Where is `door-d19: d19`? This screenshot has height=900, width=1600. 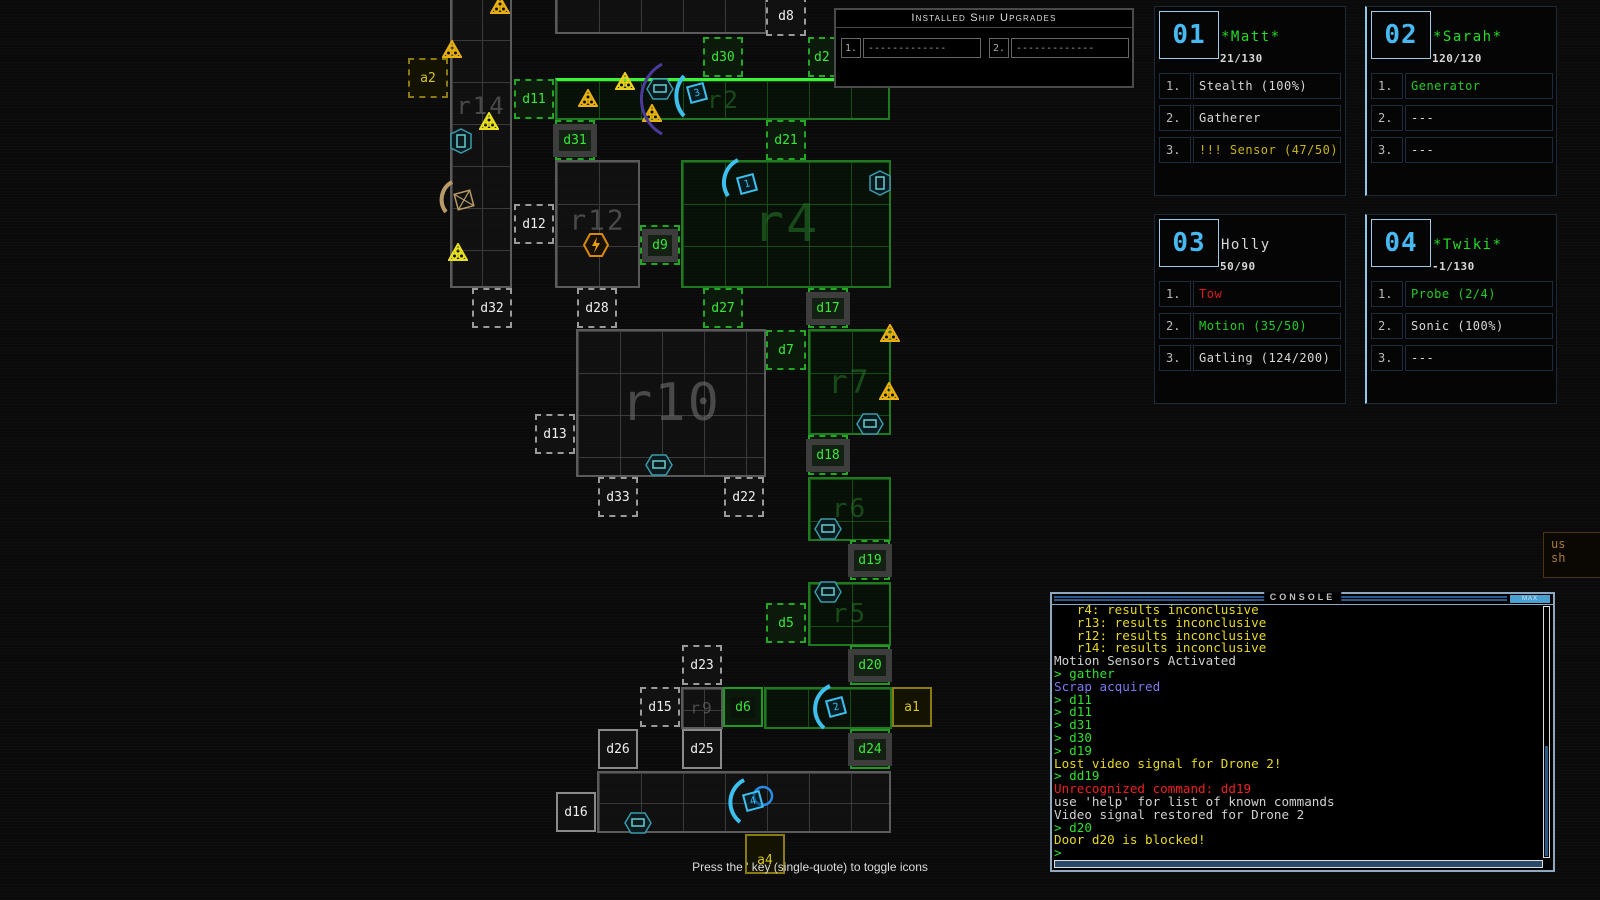 door-d19: d19 is located at coordinates (870, 560).